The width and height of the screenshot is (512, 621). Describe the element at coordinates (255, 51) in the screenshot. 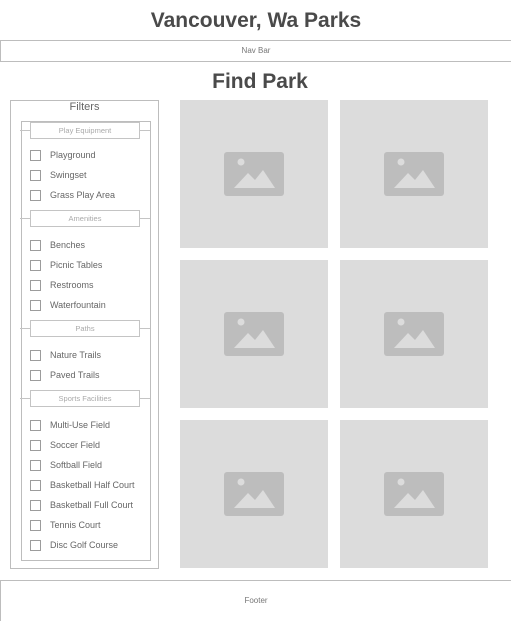

I see `nav-bar: Nav Bar` at that location.